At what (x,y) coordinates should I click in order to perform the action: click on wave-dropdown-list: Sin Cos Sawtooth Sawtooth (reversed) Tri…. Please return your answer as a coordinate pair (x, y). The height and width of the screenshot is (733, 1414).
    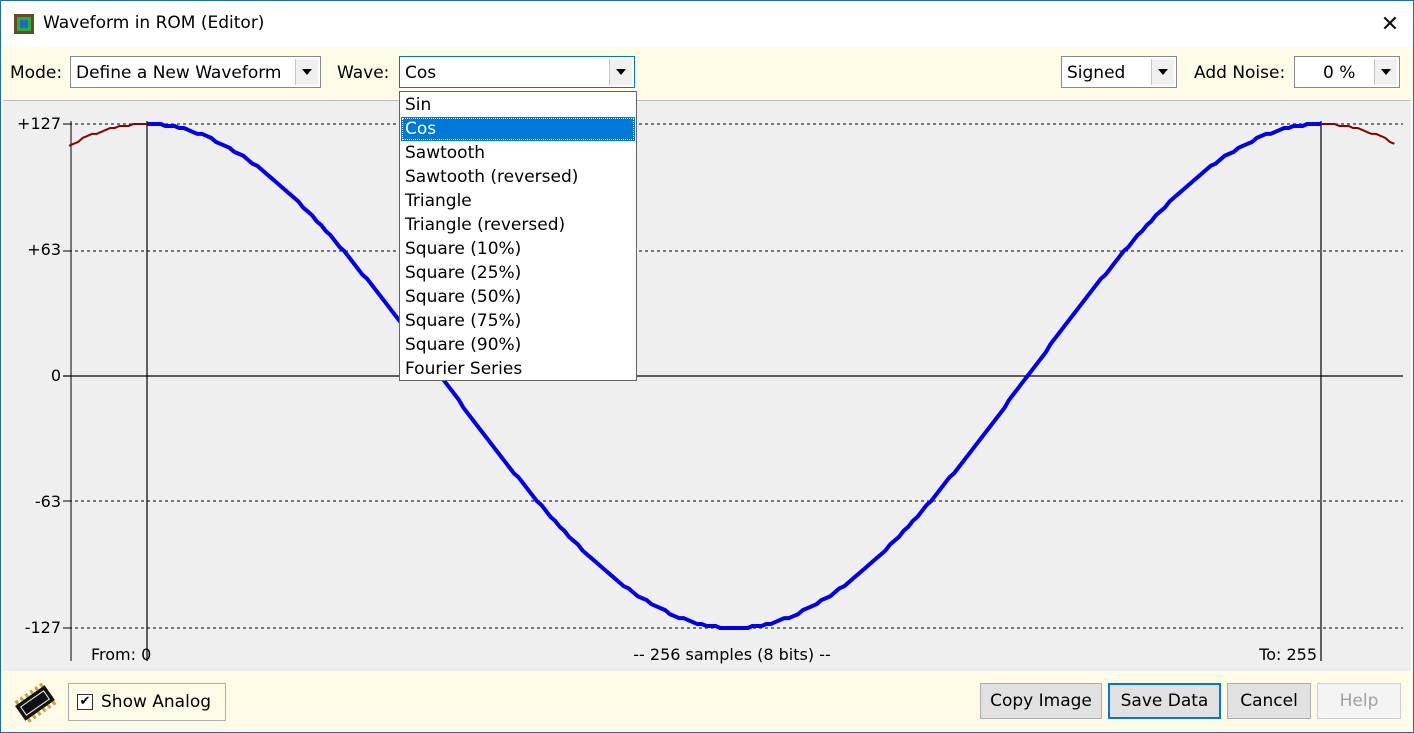
    Looking at the image, I should click on (518, 236).